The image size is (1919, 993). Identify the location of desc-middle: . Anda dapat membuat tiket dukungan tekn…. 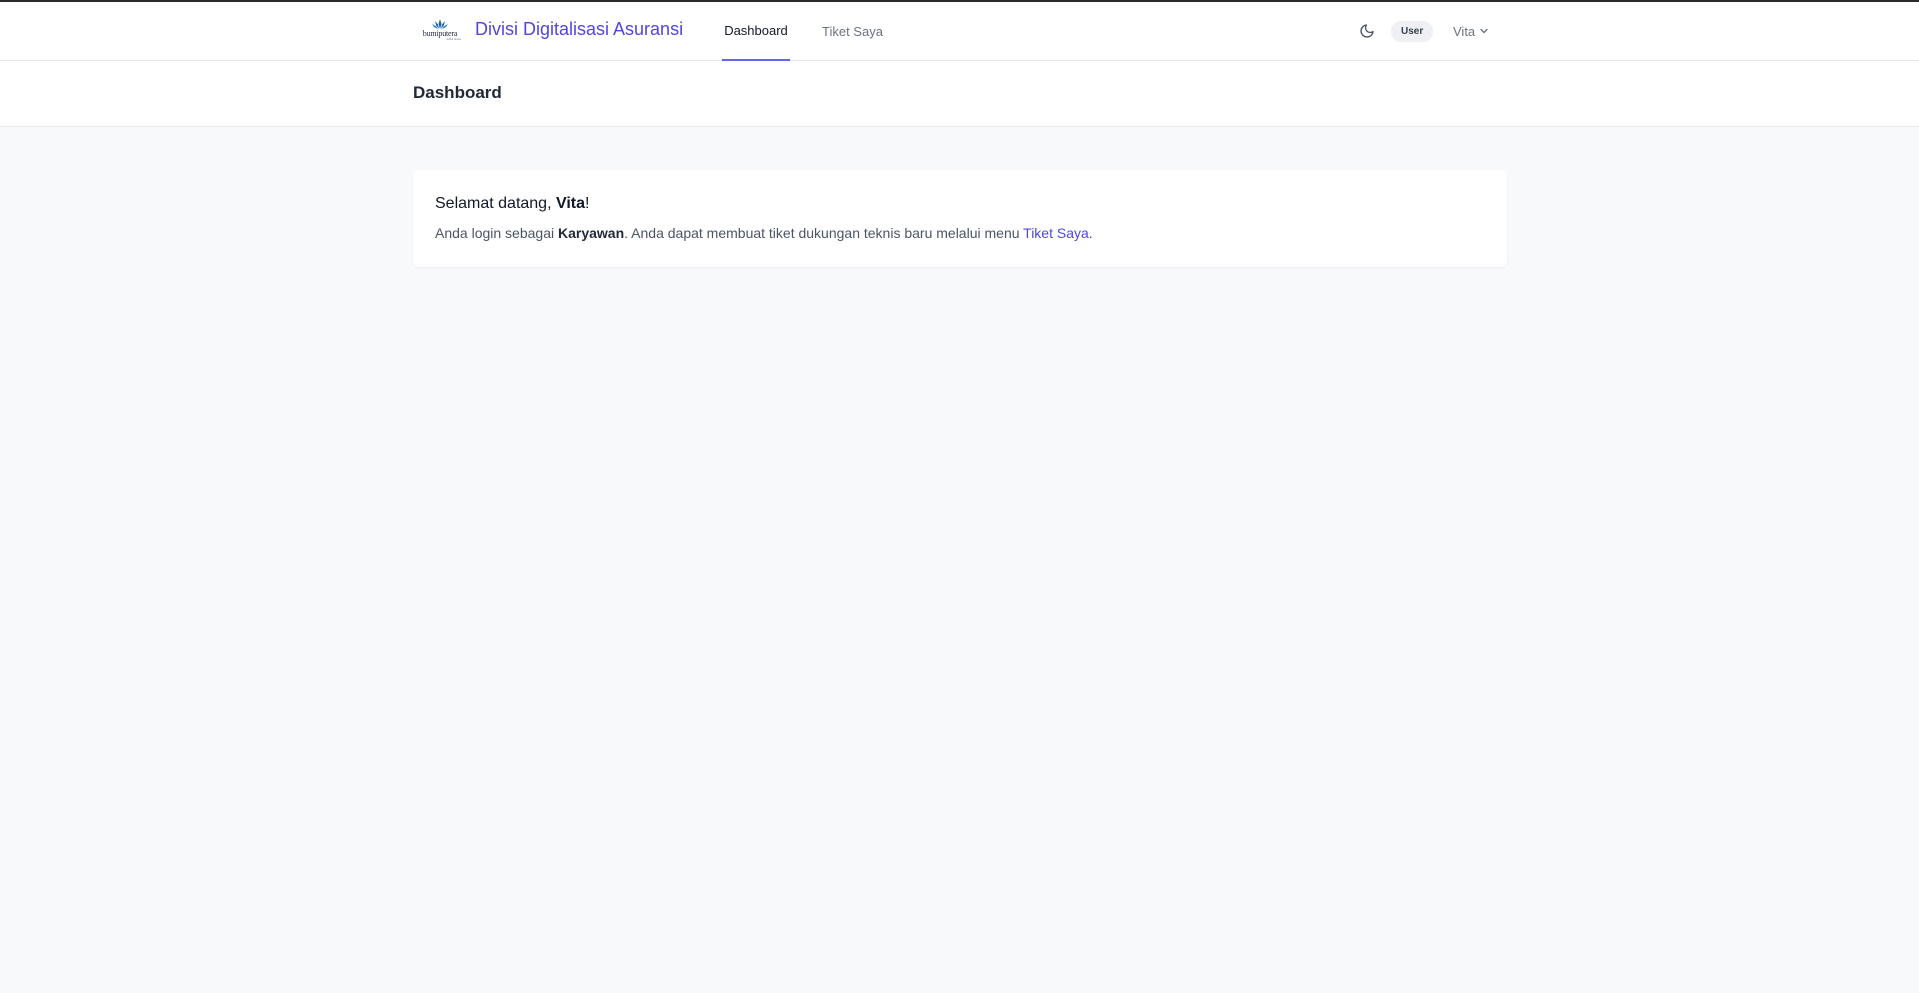
(824, 233).